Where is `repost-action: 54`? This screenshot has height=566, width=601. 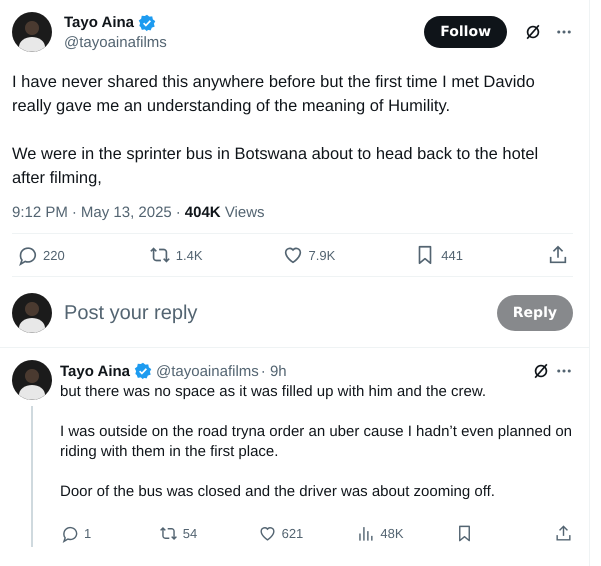 repost-action: 54 is located at coordinates (188, 533).